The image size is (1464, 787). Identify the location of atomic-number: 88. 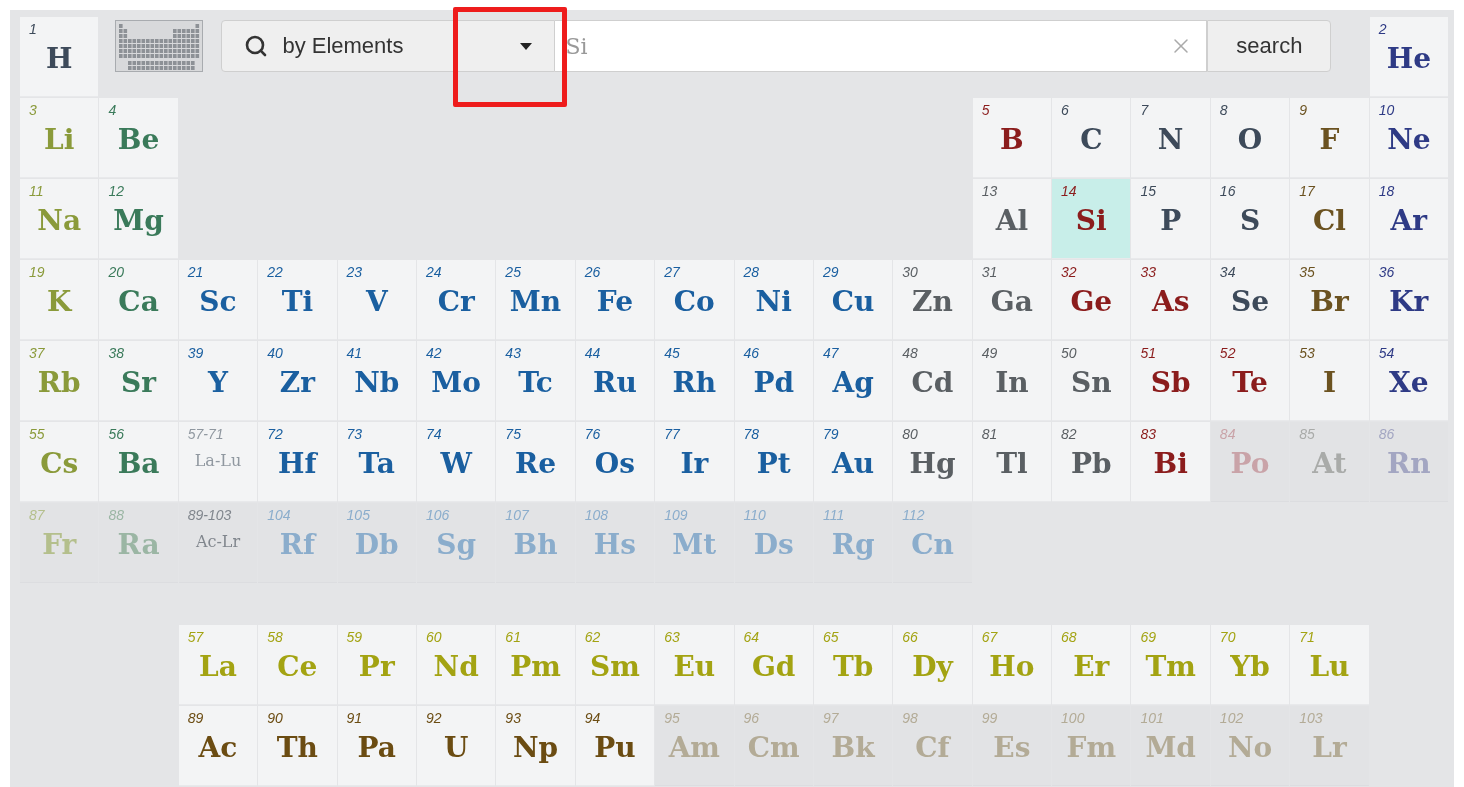
(116, 515).